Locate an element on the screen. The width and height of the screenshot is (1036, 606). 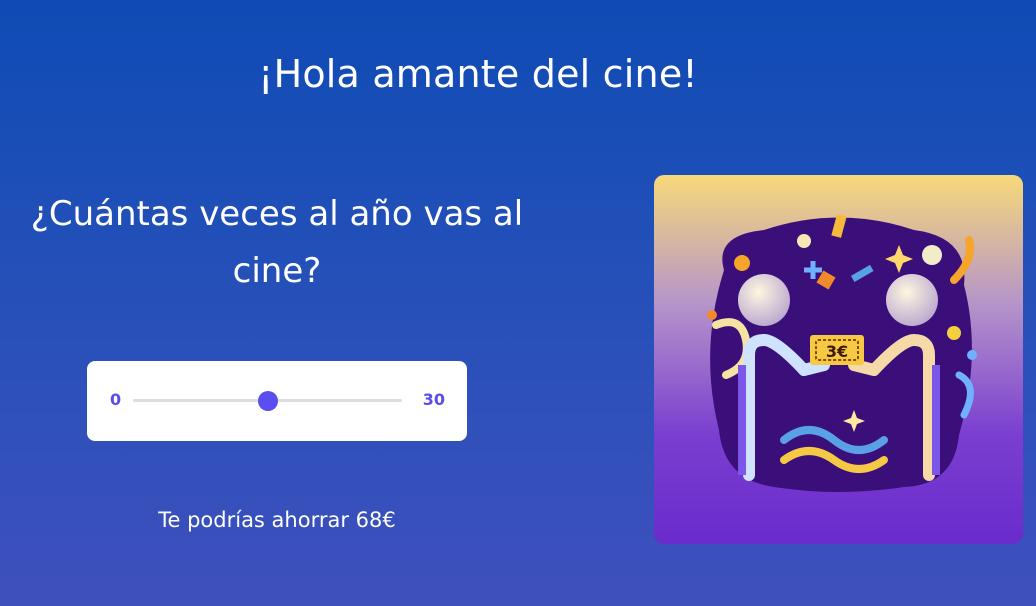
visits-slider-card: 0 30 is located at coordinates (277, 401).